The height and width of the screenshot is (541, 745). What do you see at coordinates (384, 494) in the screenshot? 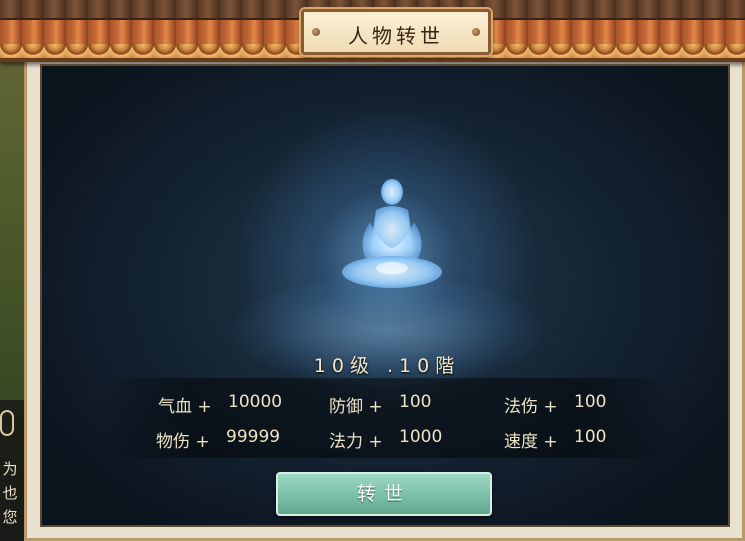
I see `rebirth-button: 转世` at bounding box center [384, 494].